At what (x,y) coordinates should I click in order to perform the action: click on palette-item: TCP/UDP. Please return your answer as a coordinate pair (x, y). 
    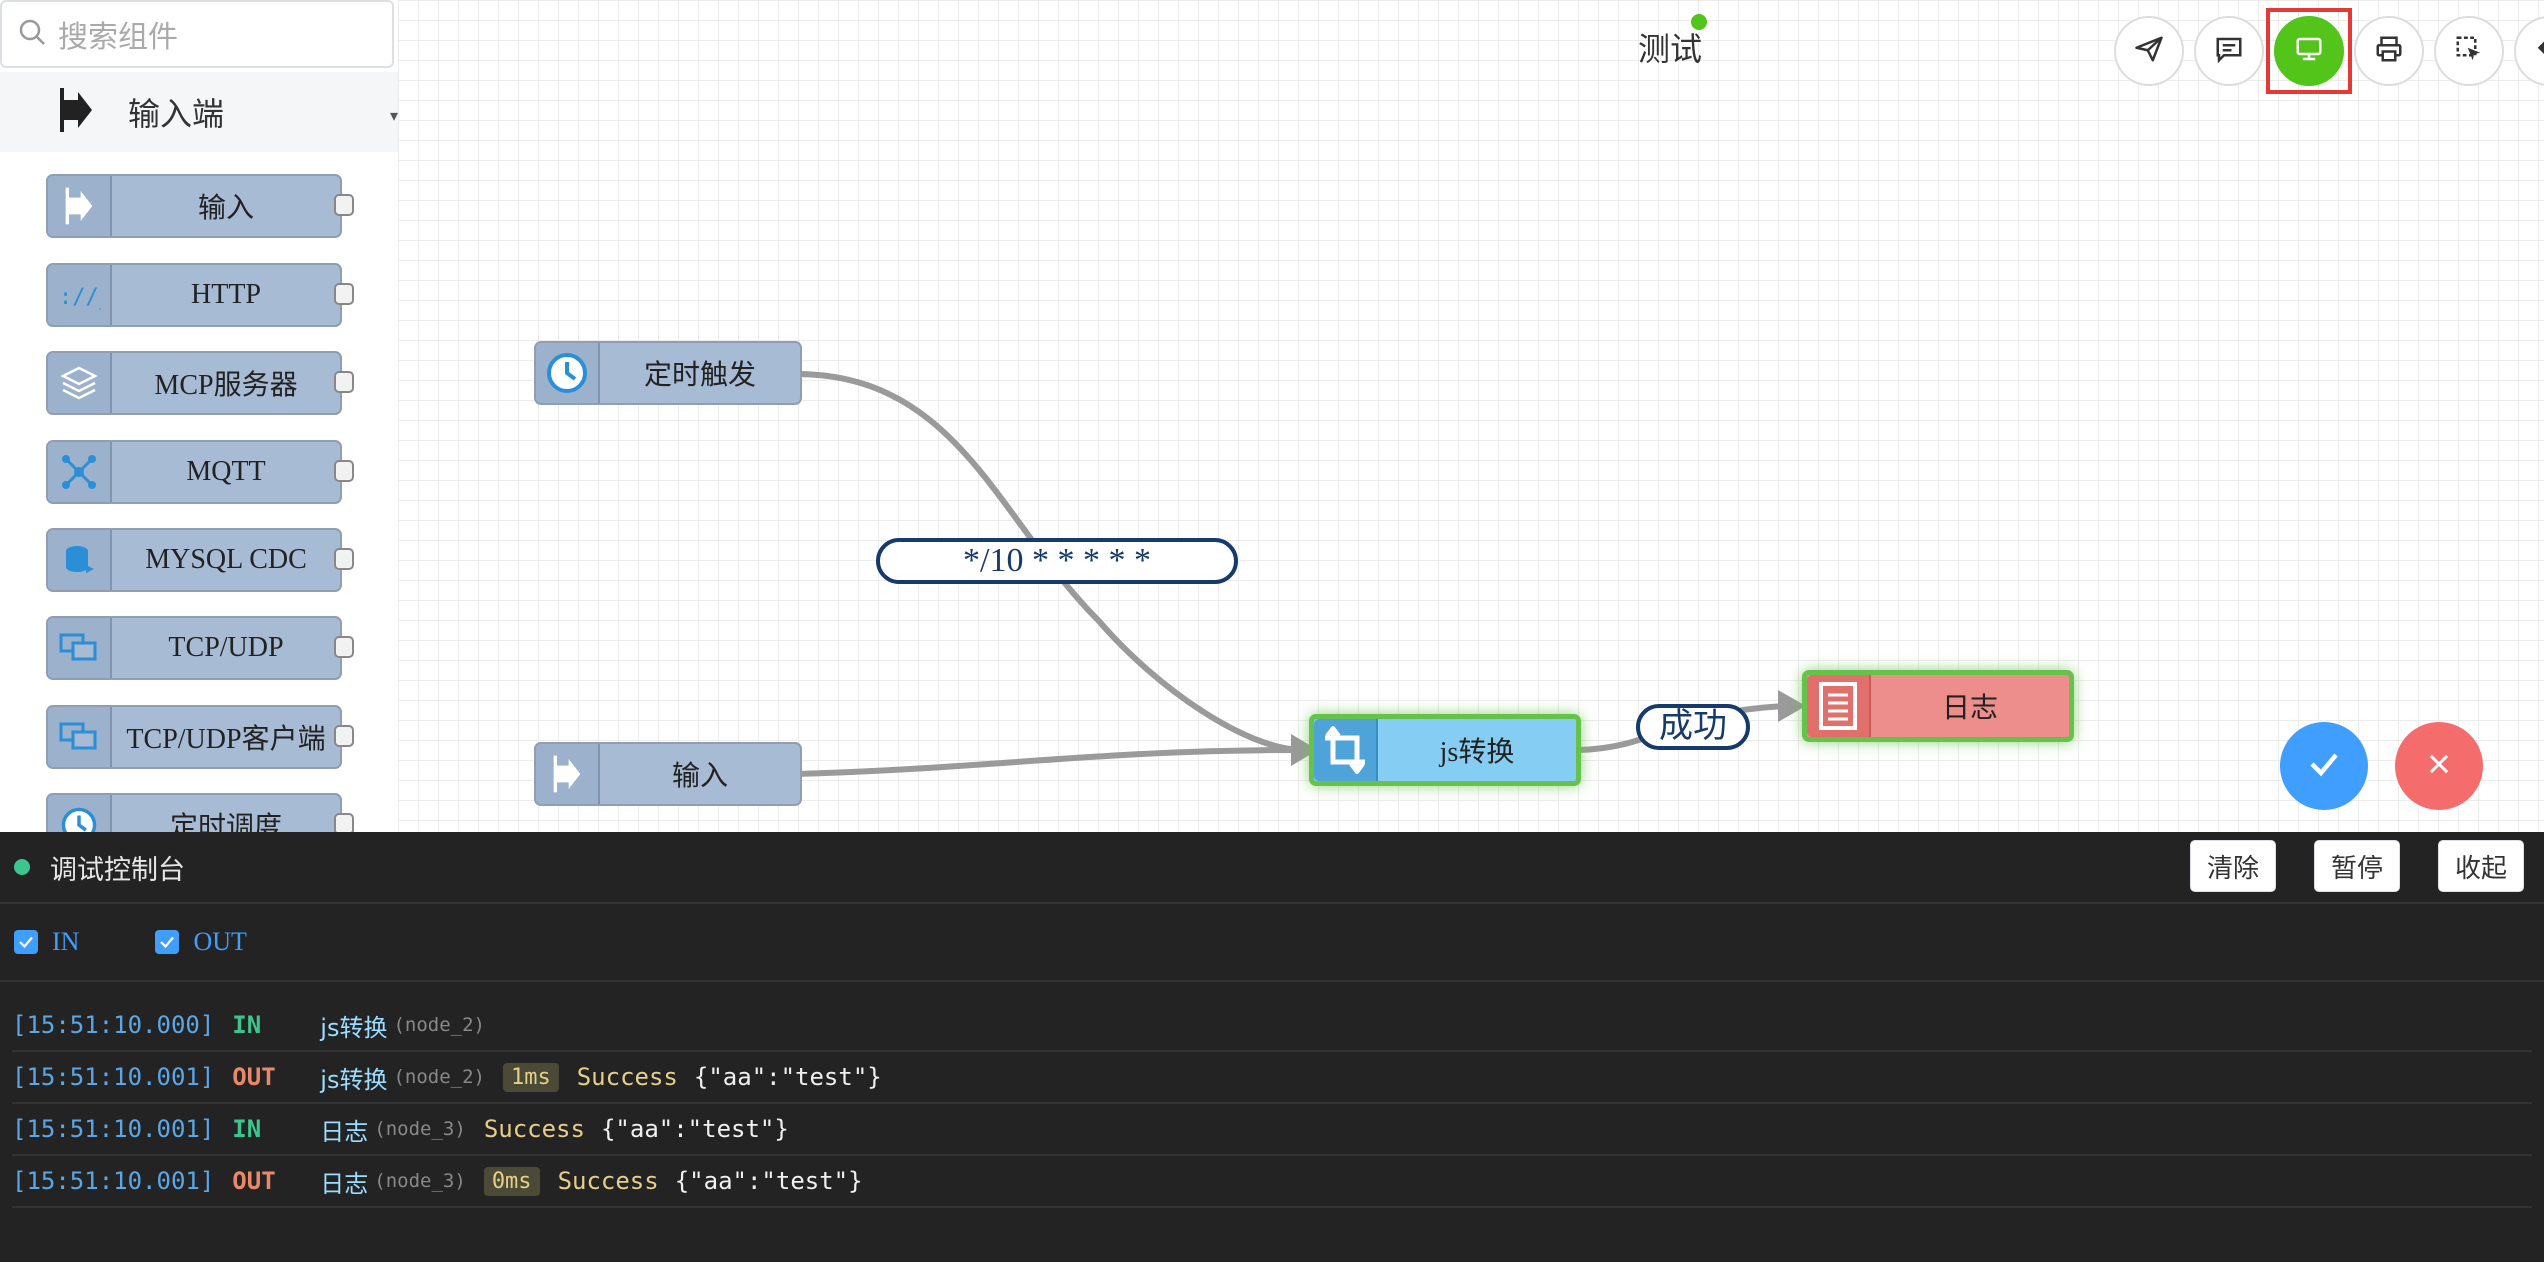
    Looking at the image, I should click on (200, 648).